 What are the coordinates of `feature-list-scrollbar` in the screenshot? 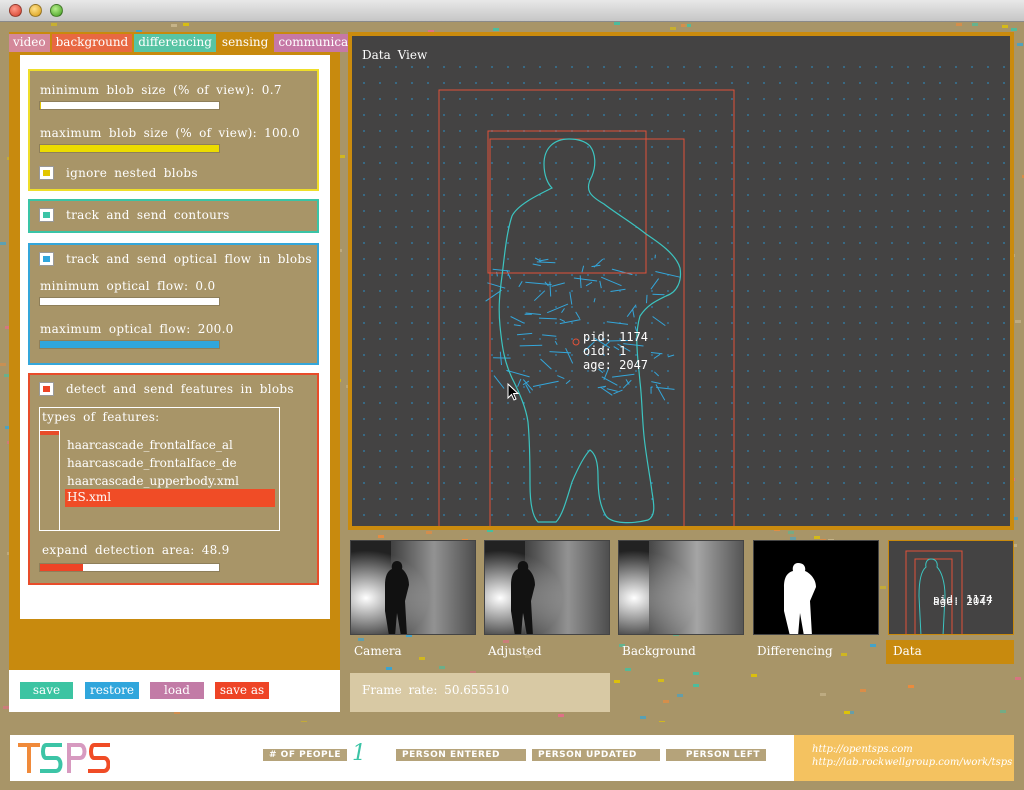 It's located at (50, 480).